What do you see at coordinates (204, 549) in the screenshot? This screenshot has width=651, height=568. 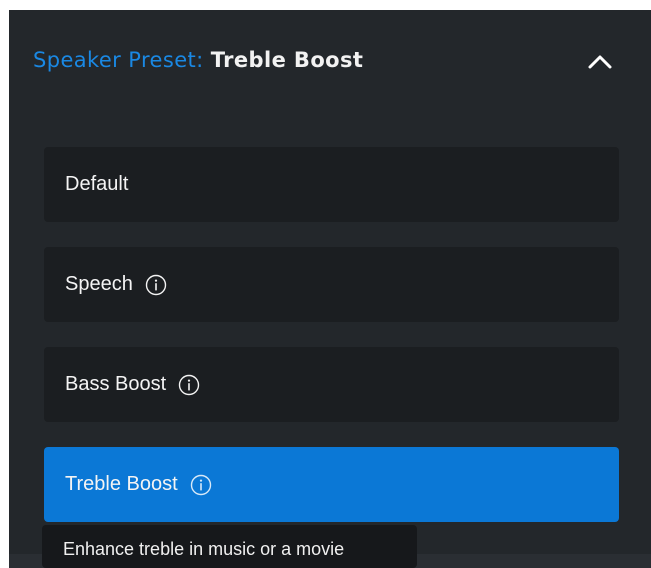 I see `tooltip-text: Enhance treble in music or a movie` at bounding box center [204, 549].